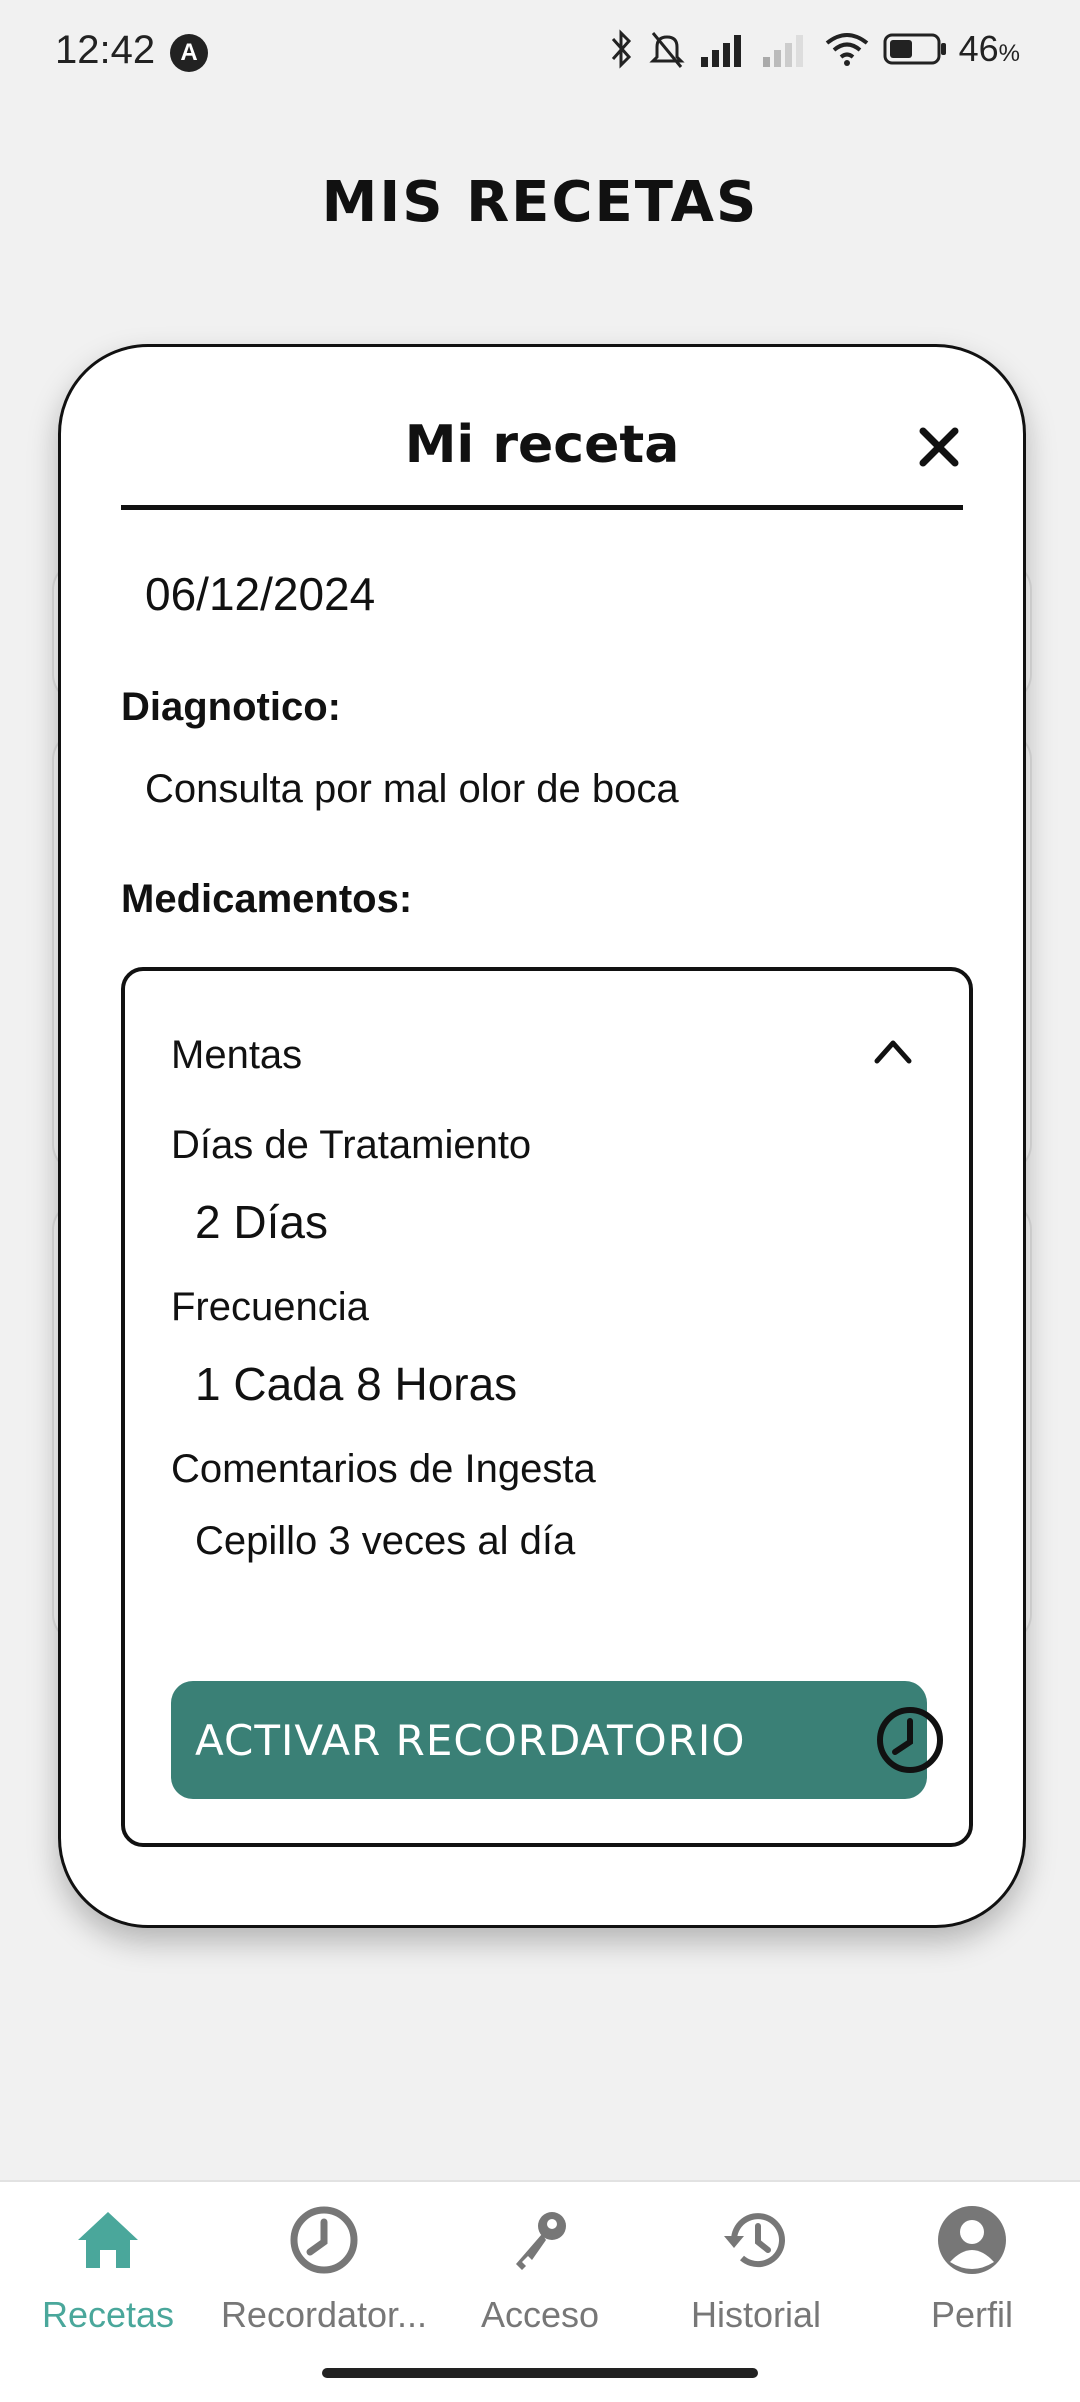 This screenshot has width=1080, height=2402. I want to click on nav-label-historial: Historial, so click(756, 2314).